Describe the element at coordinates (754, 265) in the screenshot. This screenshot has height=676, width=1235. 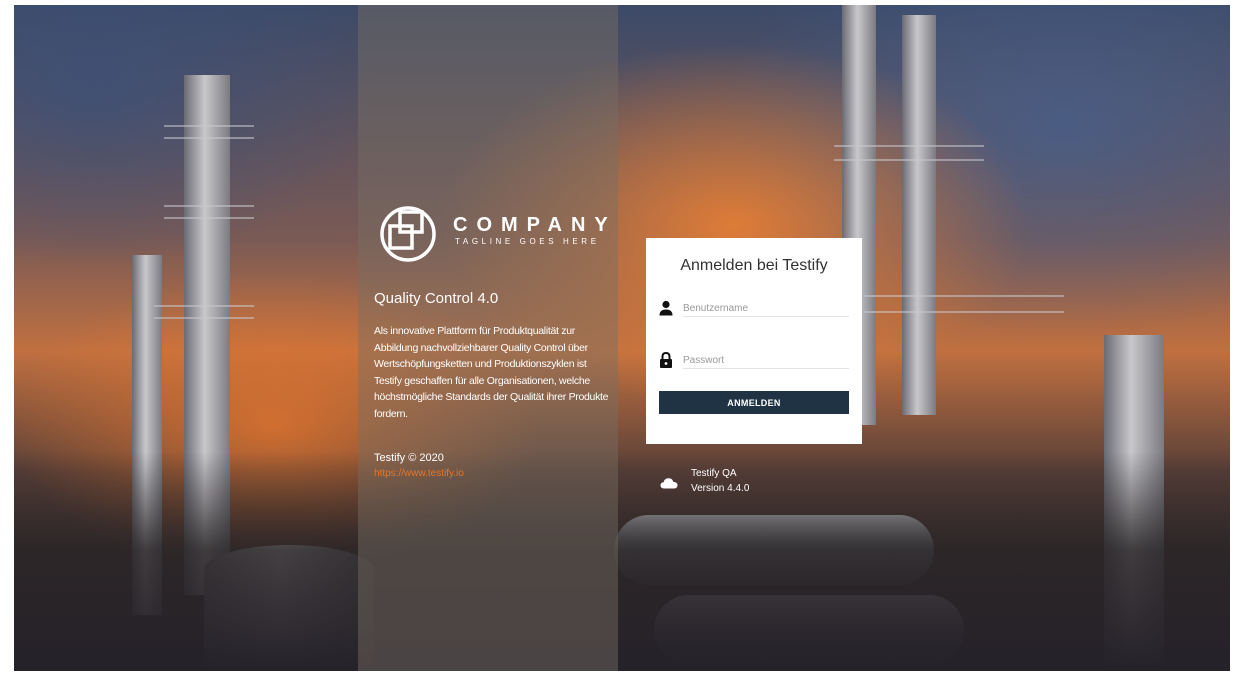
I see `login-title: Anmelden bei Testify` at that location.